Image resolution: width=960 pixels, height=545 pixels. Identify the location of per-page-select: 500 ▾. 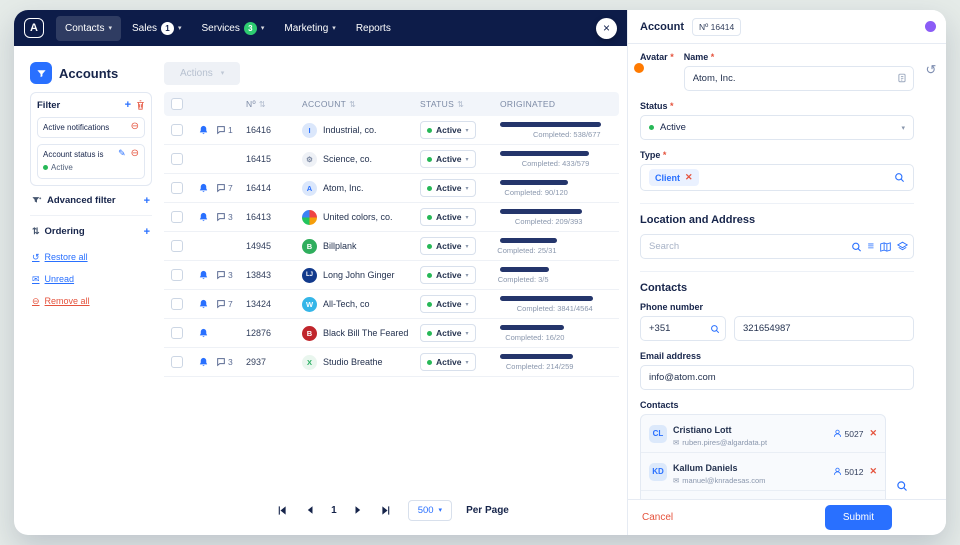
(430, 510).